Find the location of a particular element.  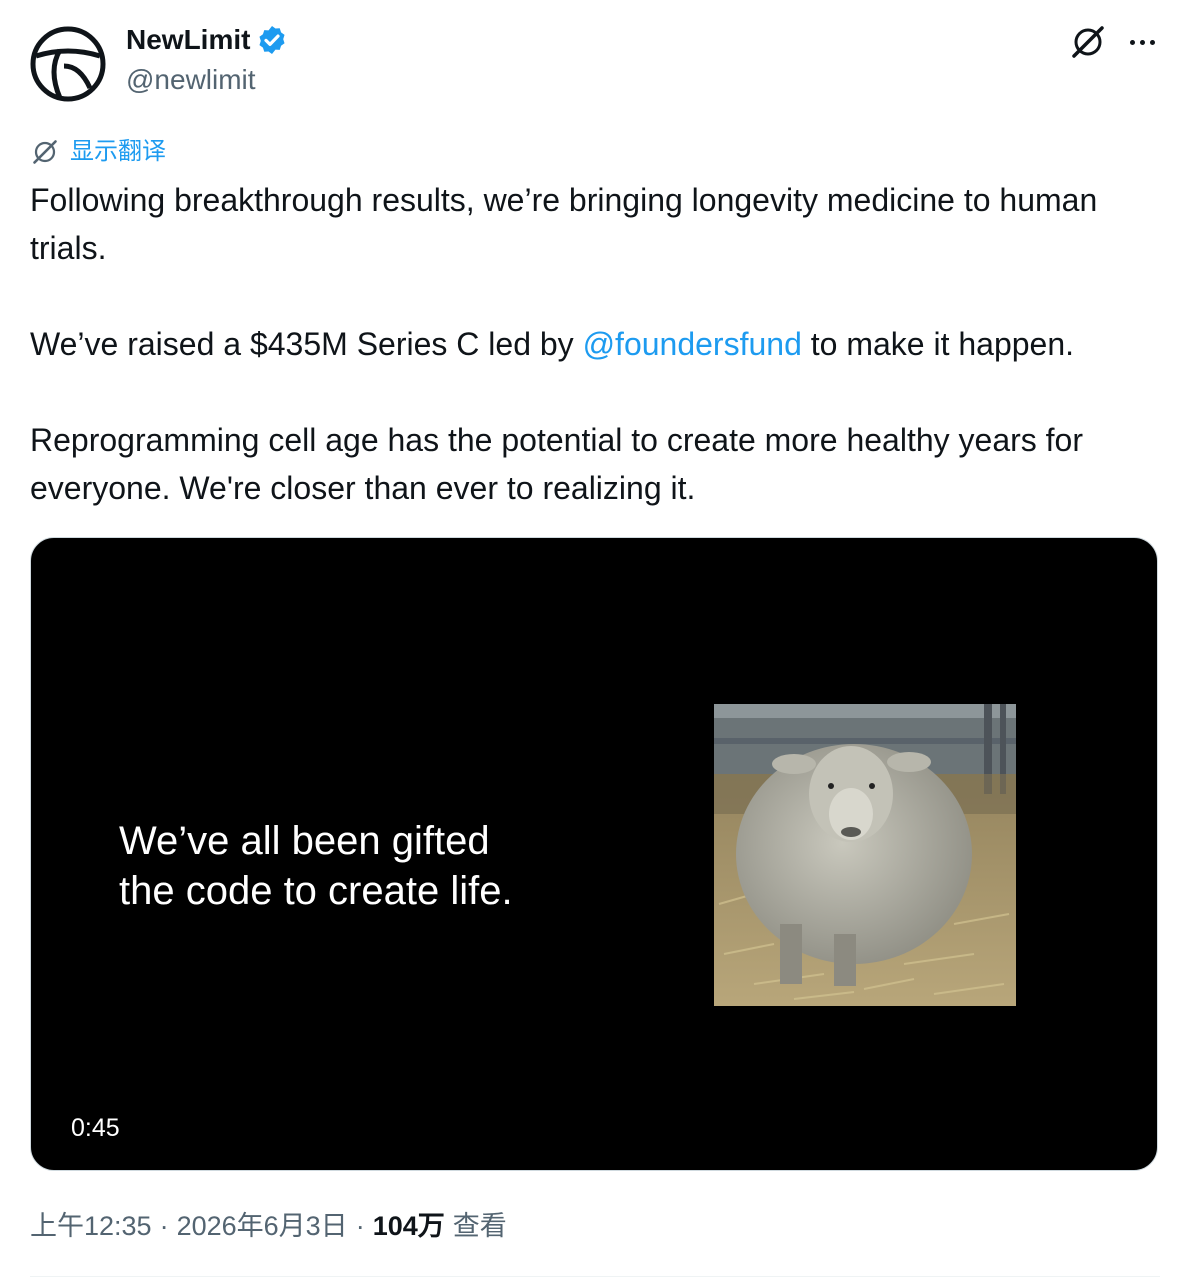

grok-icon is located at coordinates (1088, 42).